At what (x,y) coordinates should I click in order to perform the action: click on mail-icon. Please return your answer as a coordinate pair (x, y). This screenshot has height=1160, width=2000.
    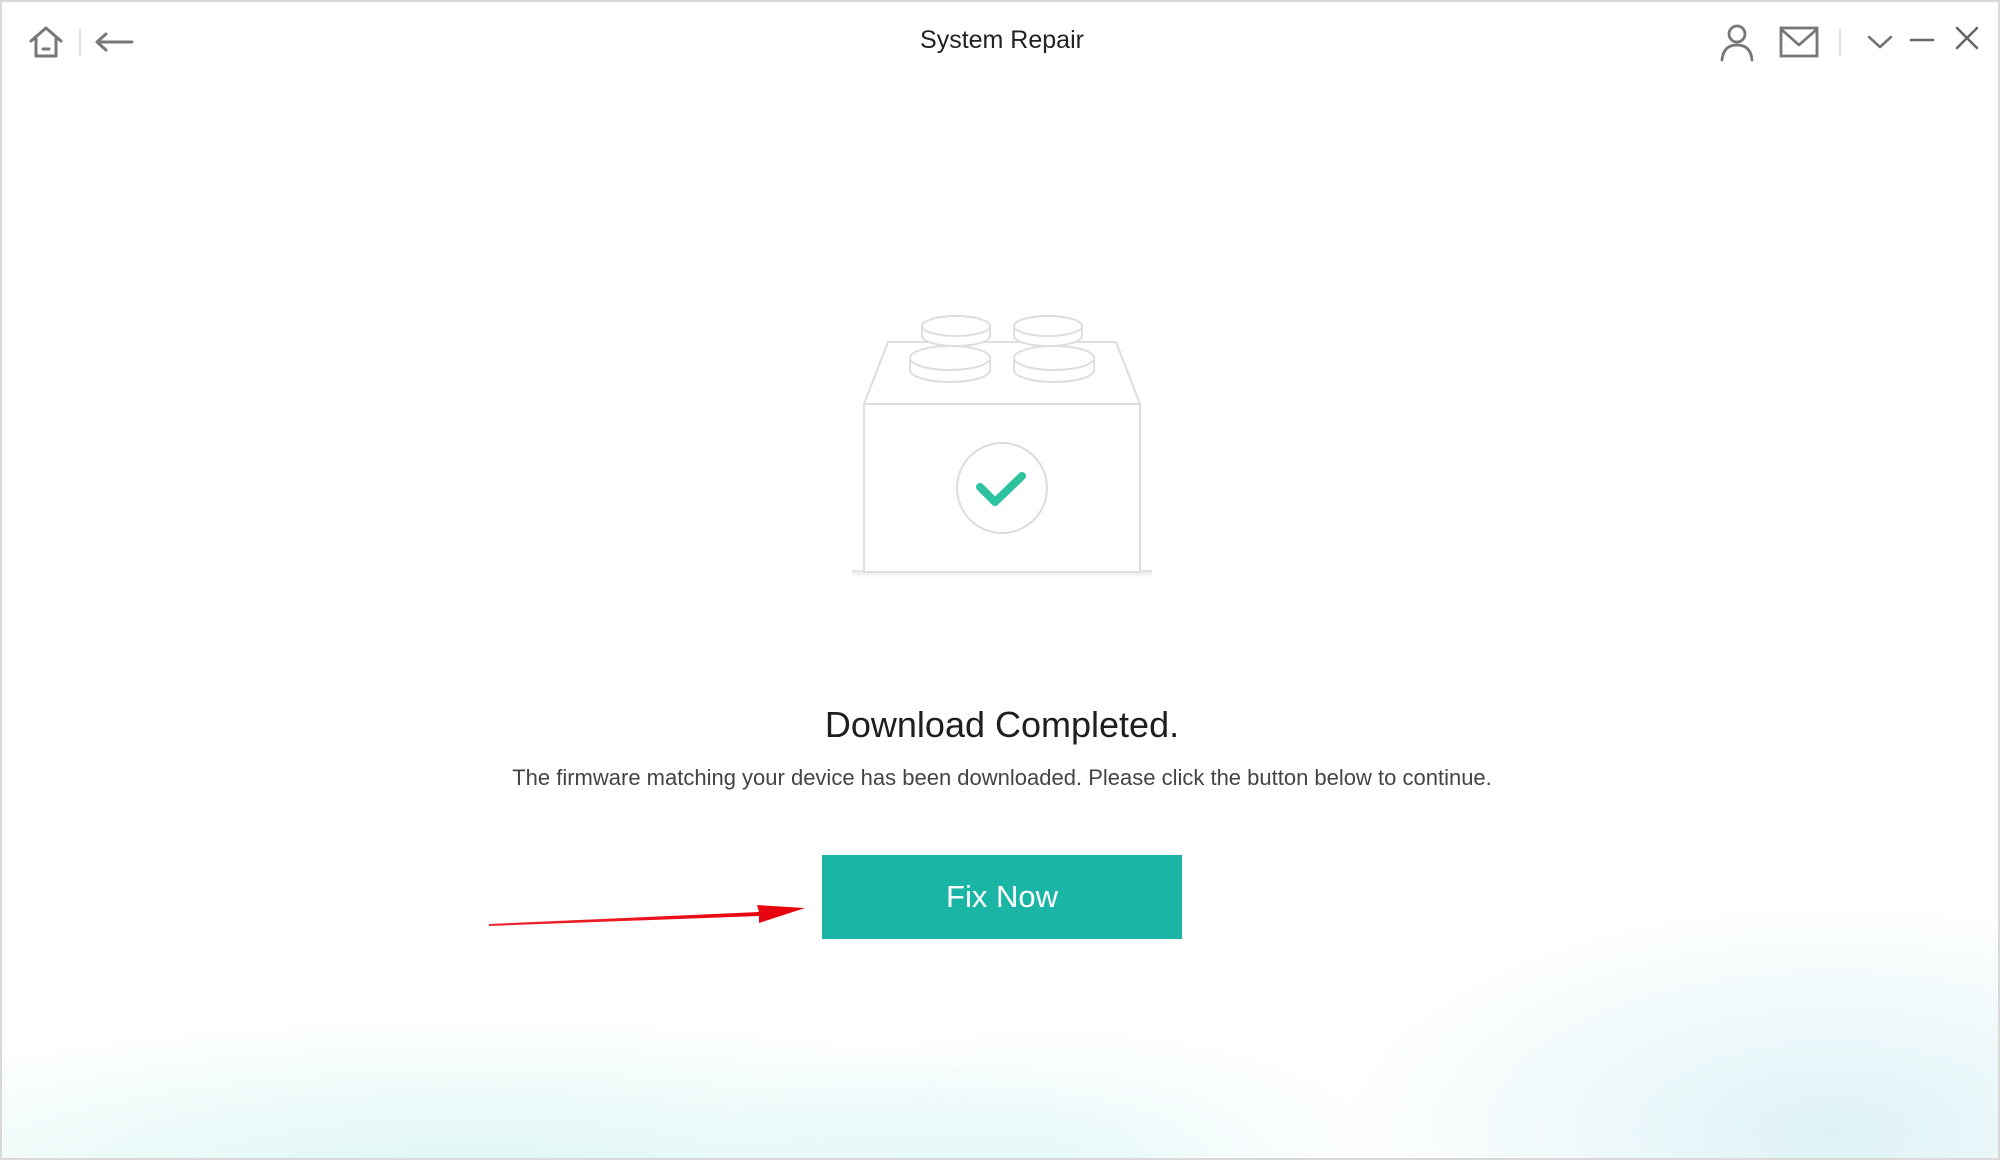
    Looking at the image, I should click on (1799, 42).